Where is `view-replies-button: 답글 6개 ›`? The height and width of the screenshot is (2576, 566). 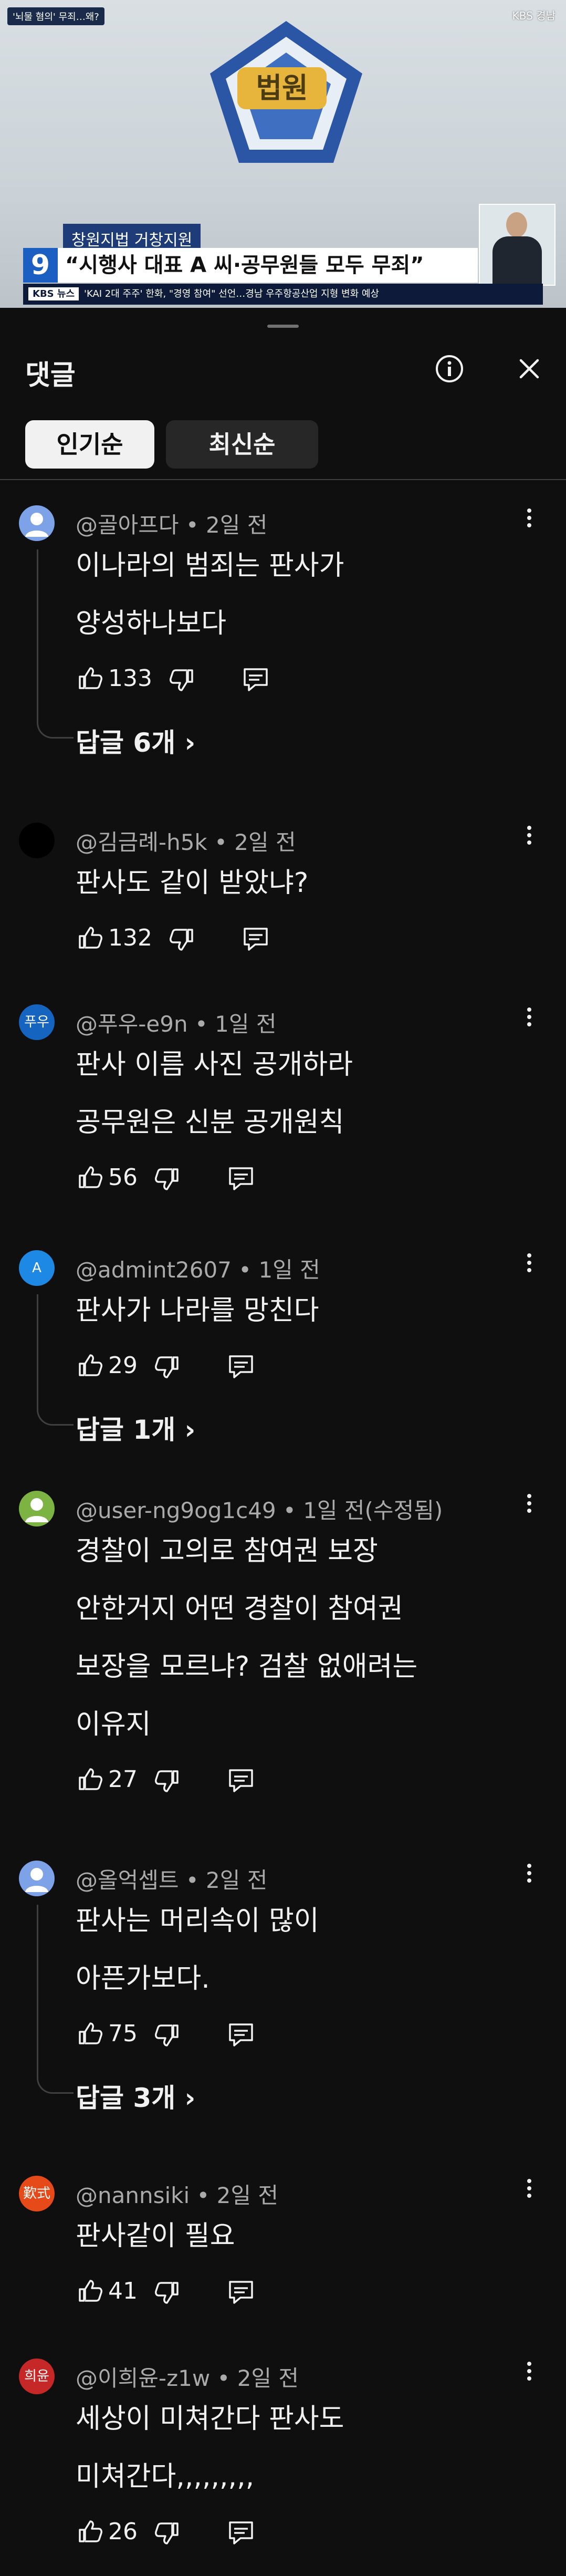
view-replies-button: 답글 6개 › is located at coordinates (136, 741).